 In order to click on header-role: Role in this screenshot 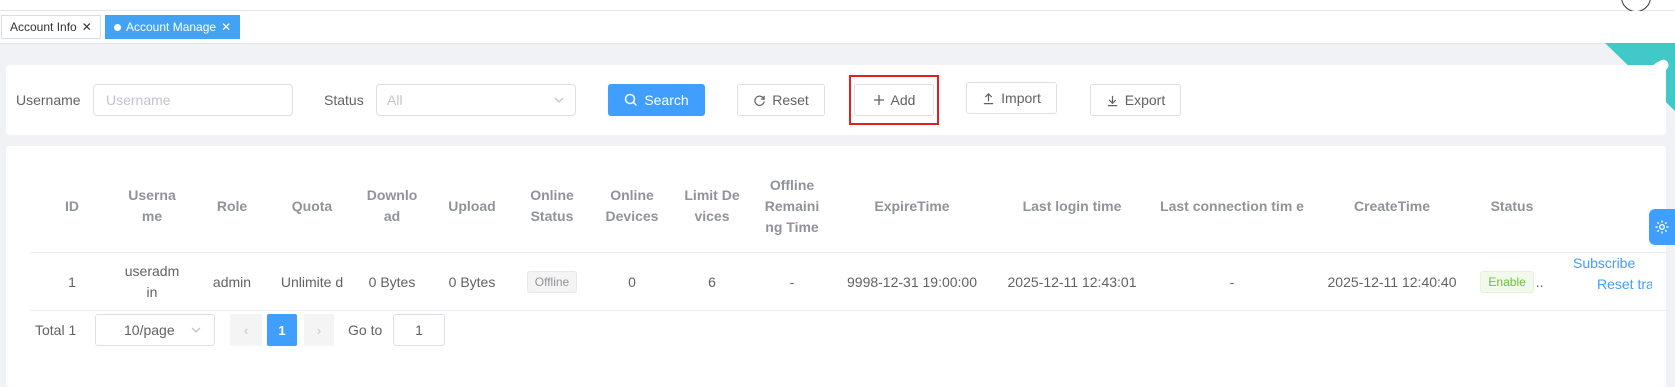, I will do `click(232, 205)`.